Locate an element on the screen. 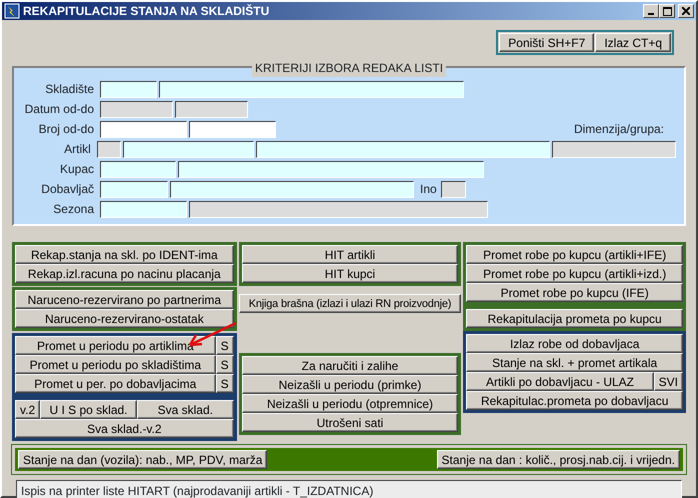 Image resolution: width=698 pixels, height=498 pixels. field-label: Broj od-do is located at coordinates (66, 129).